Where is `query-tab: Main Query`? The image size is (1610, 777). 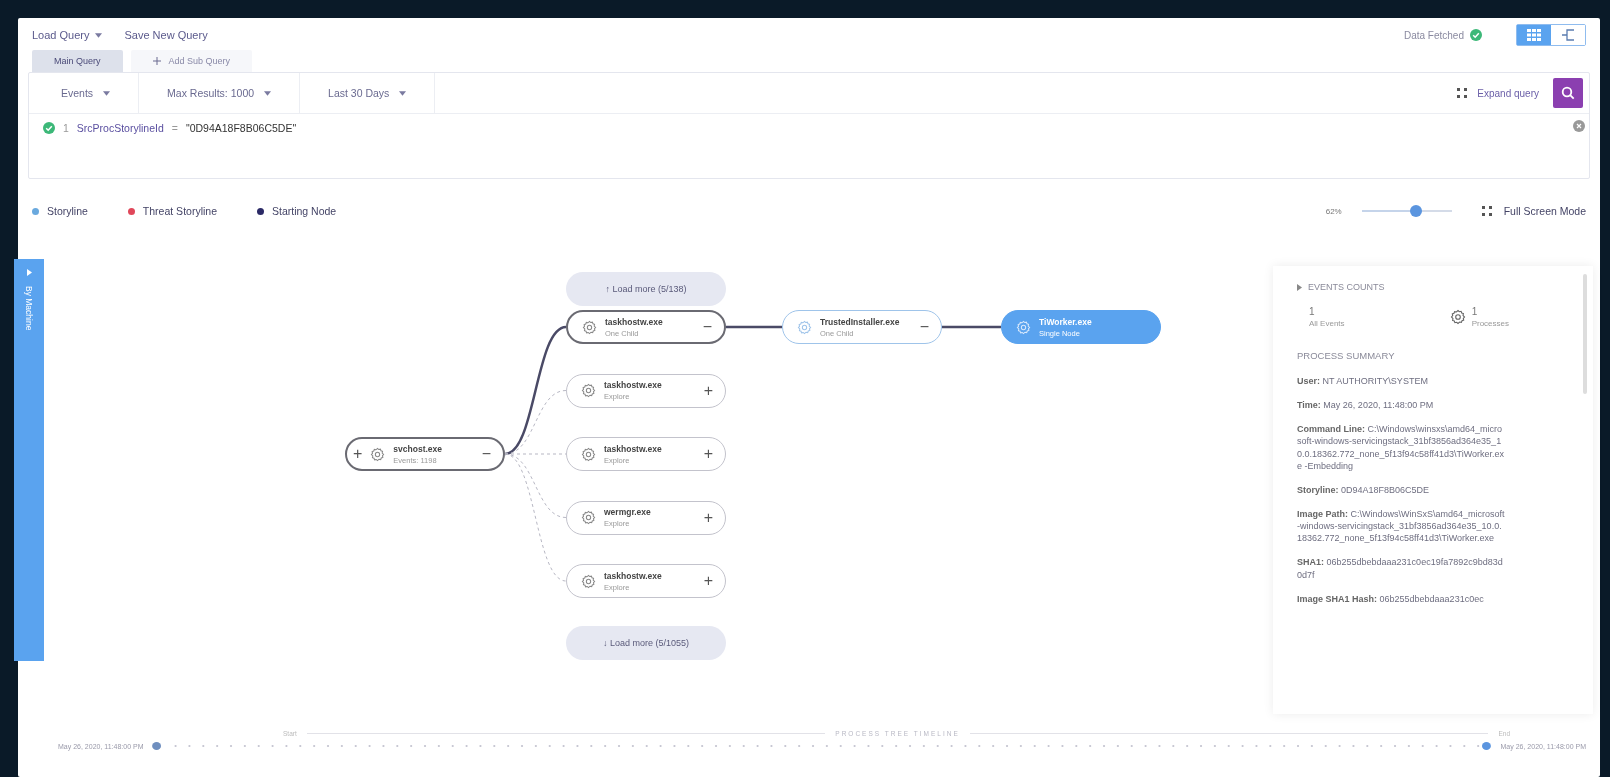 query-tab: Main Query is located at coordinates (77, 61).